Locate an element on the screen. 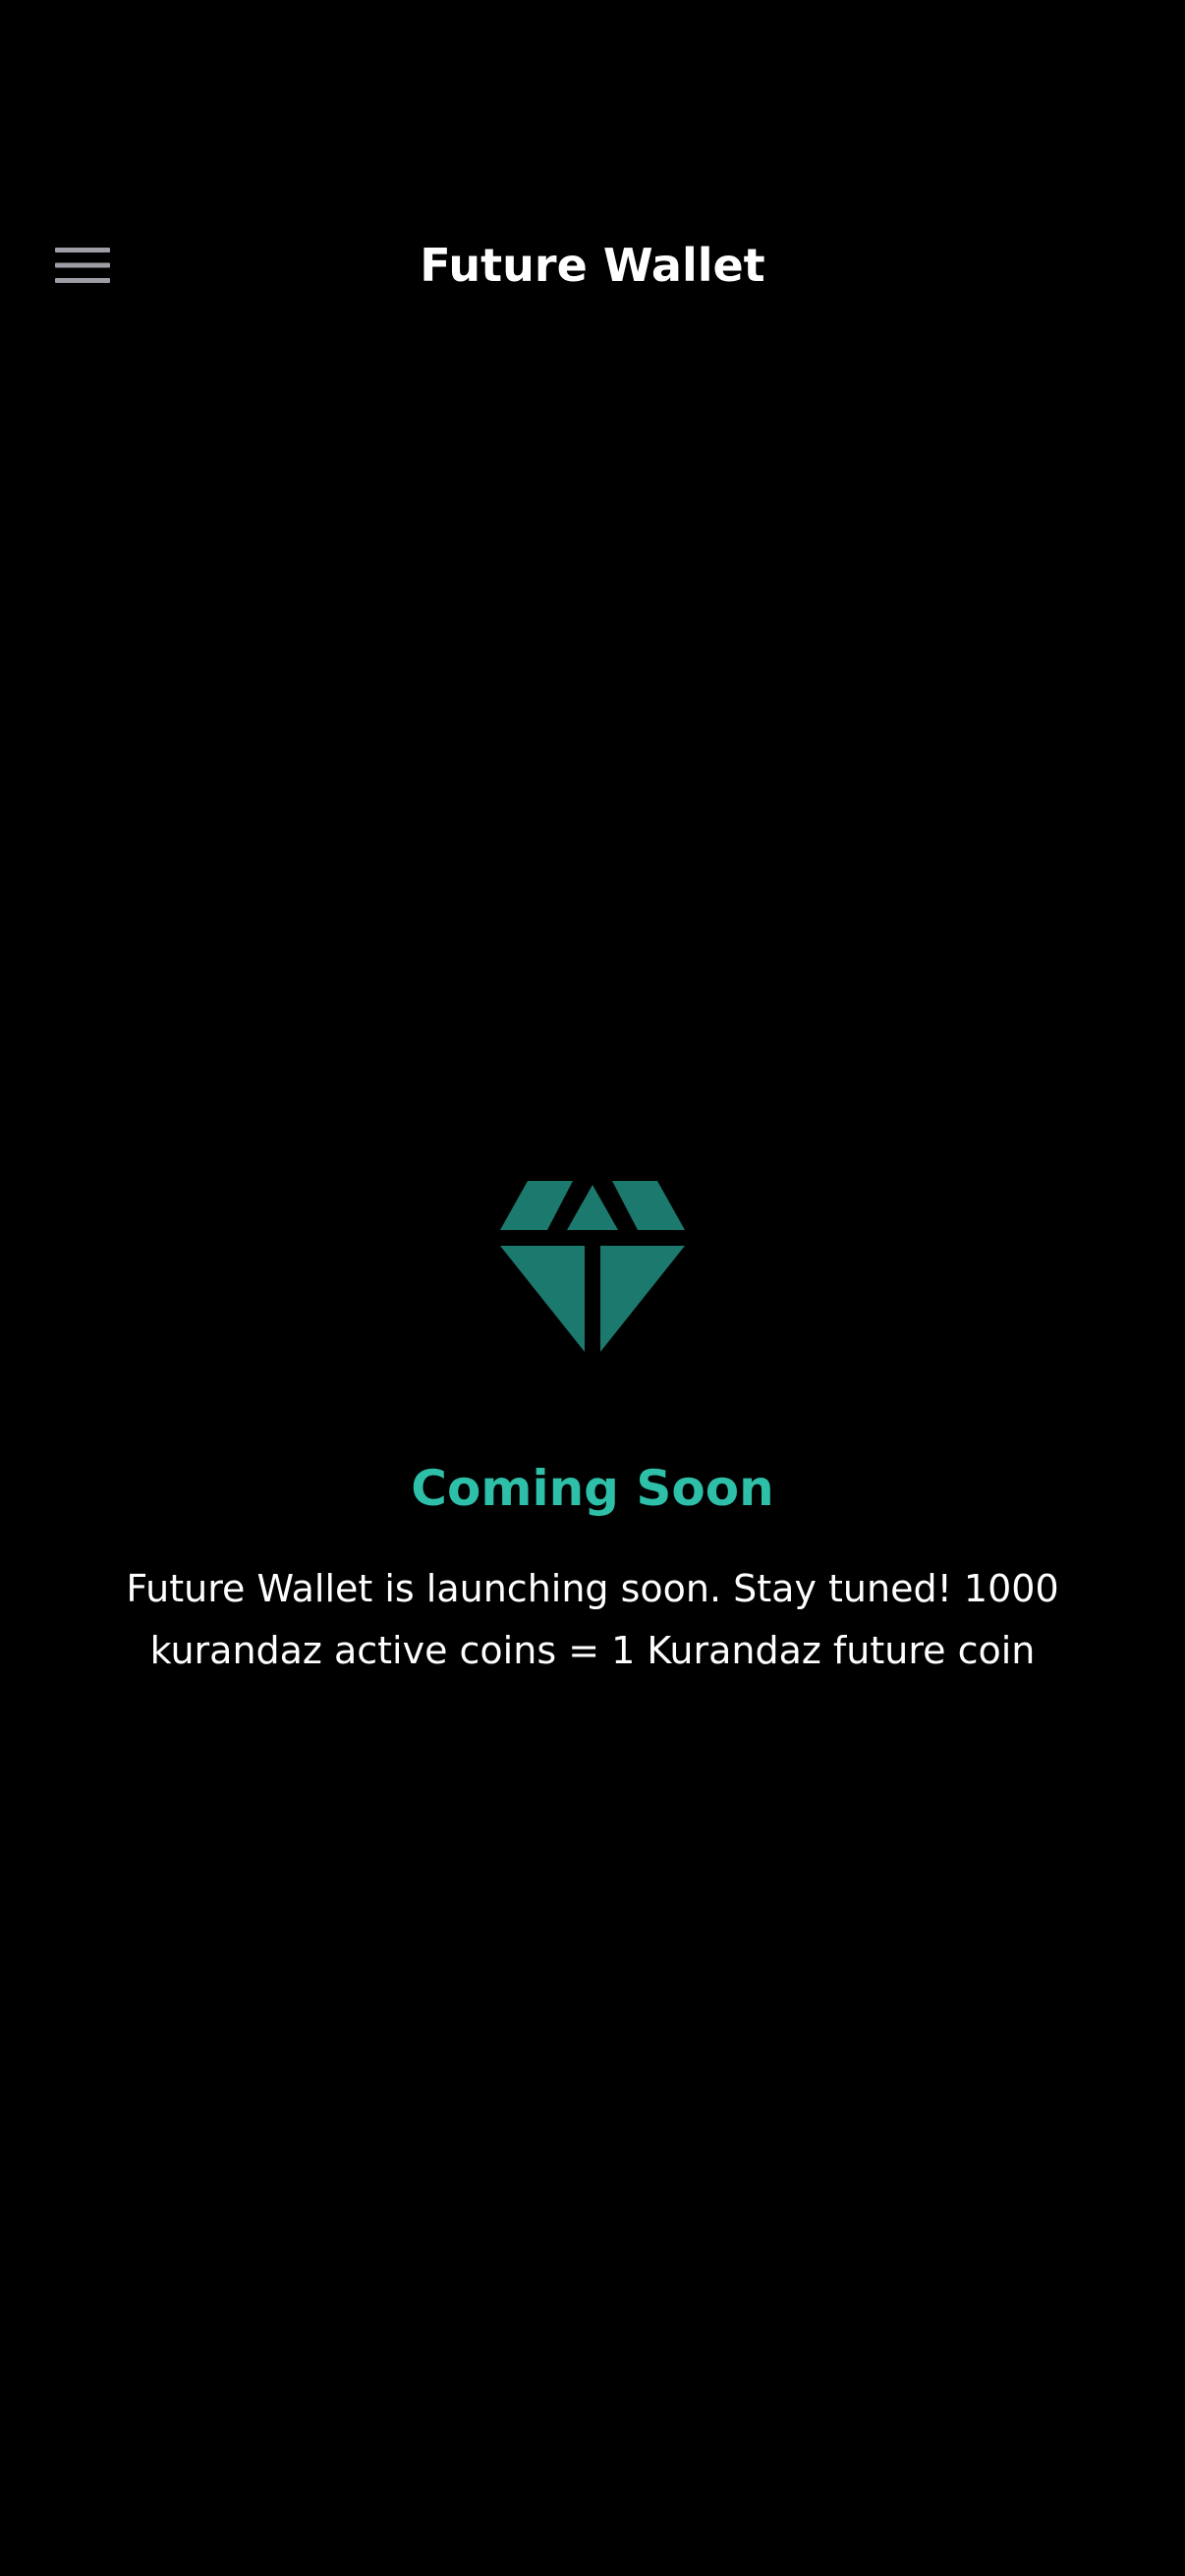 This screenshot has height=2576, width=1185. app-title: Future Wallet is located at coordinates (592, 265).